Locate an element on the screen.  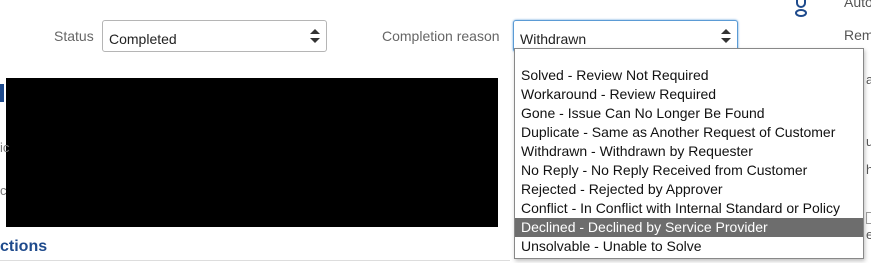
section-title: ctions is located at coordinates (24, 246).